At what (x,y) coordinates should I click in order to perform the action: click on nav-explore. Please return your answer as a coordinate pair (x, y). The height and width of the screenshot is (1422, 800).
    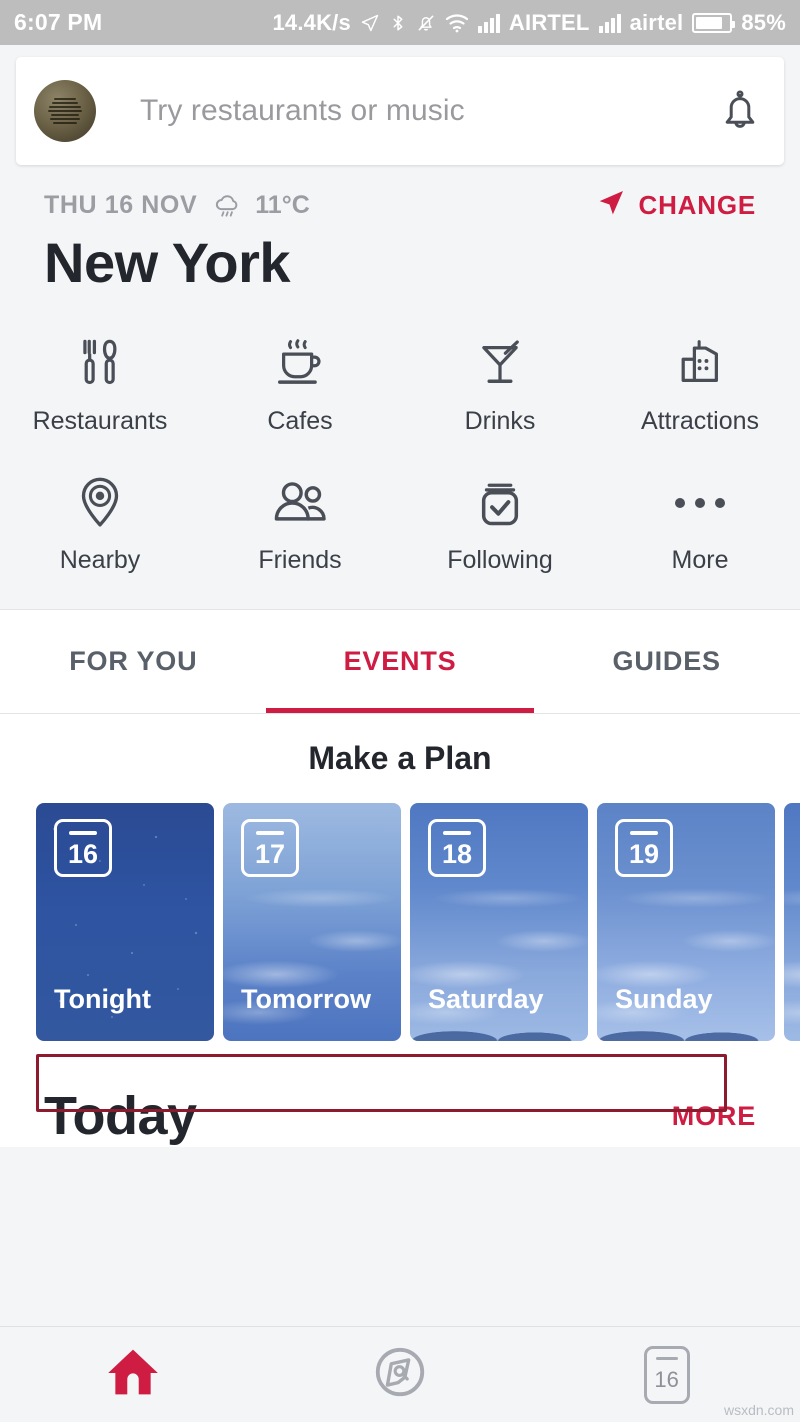
    Looking at the image, I should click on (400, 1374).